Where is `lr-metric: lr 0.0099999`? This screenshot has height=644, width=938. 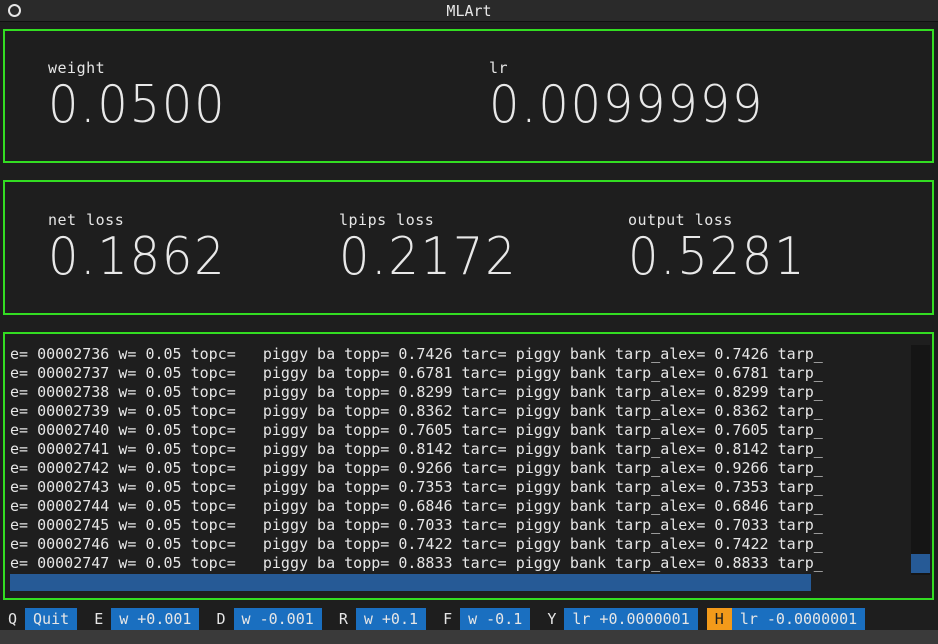 lr-metric: lr 0.0099999 is located at coordinates (638, 95).